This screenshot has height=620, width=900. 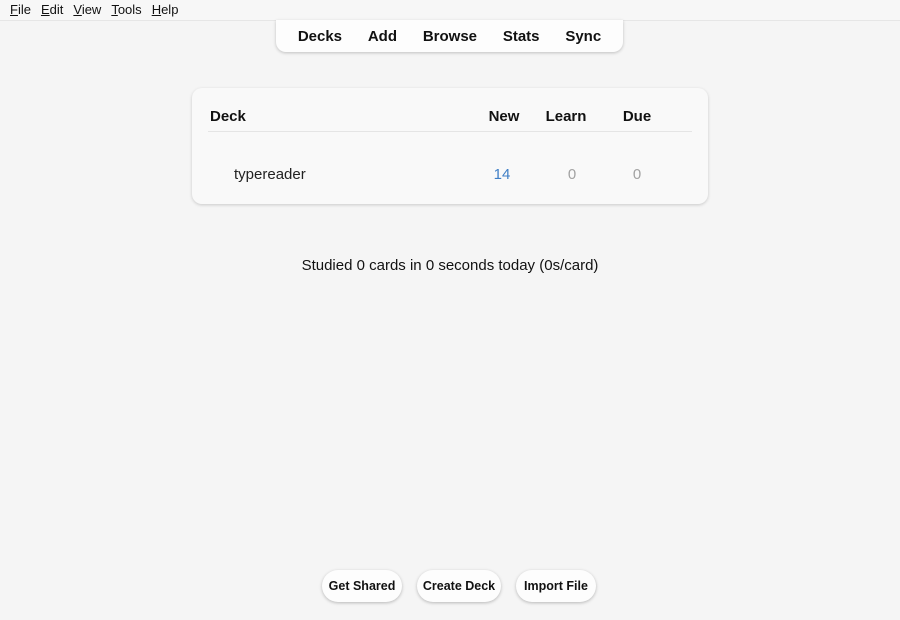 What do you see at coordinates (228, 116) in the screenshot?
I see `header-deck: Deck` at bounding box center [228, 116].